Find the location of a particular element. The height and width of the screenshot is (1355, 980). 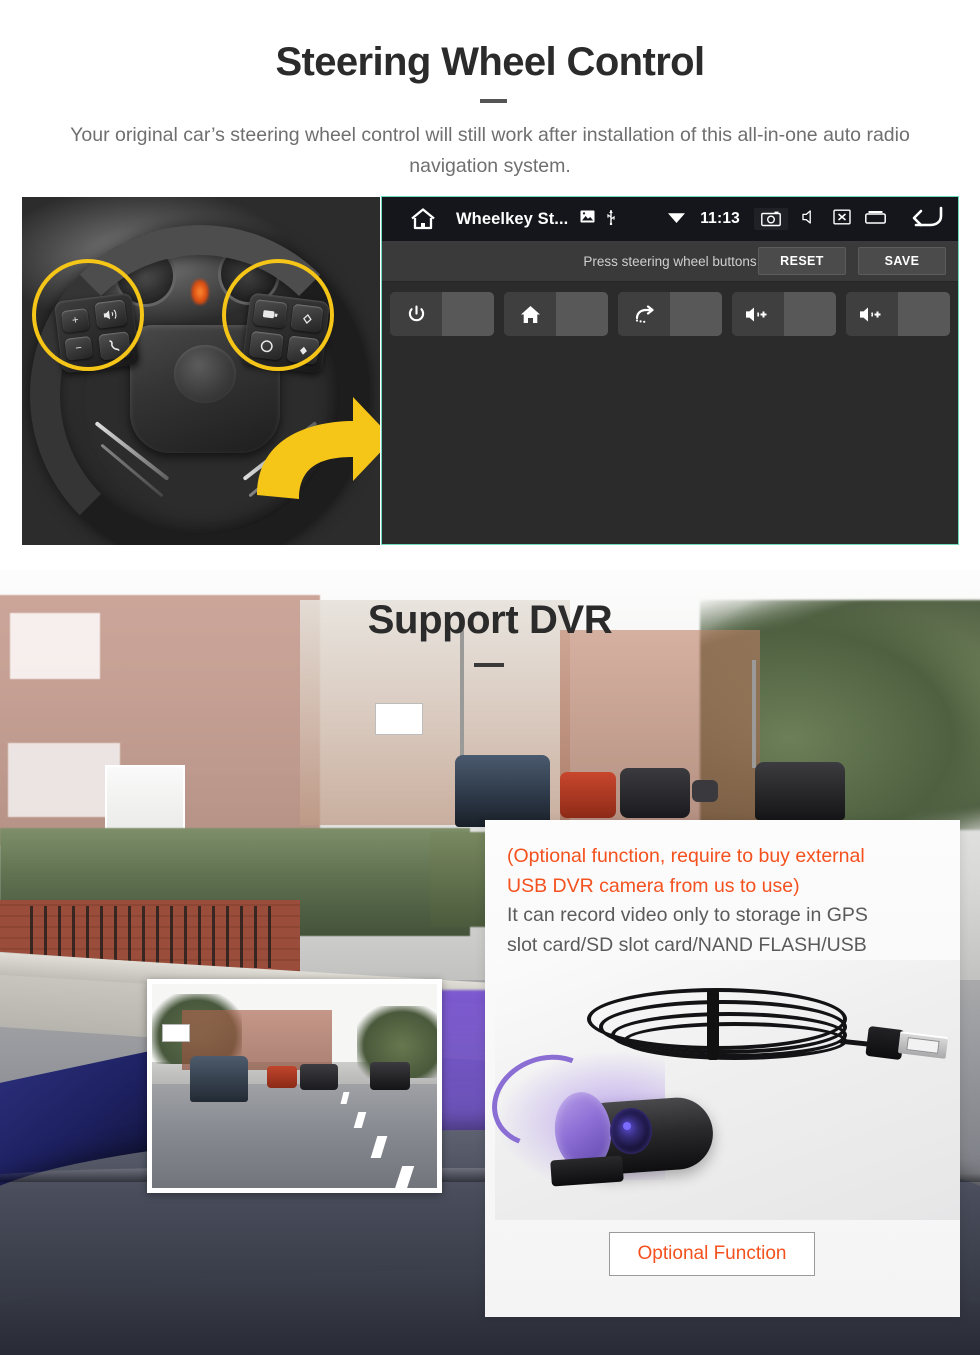

wheelkey-slot-home is located at coordinates (556, 314).